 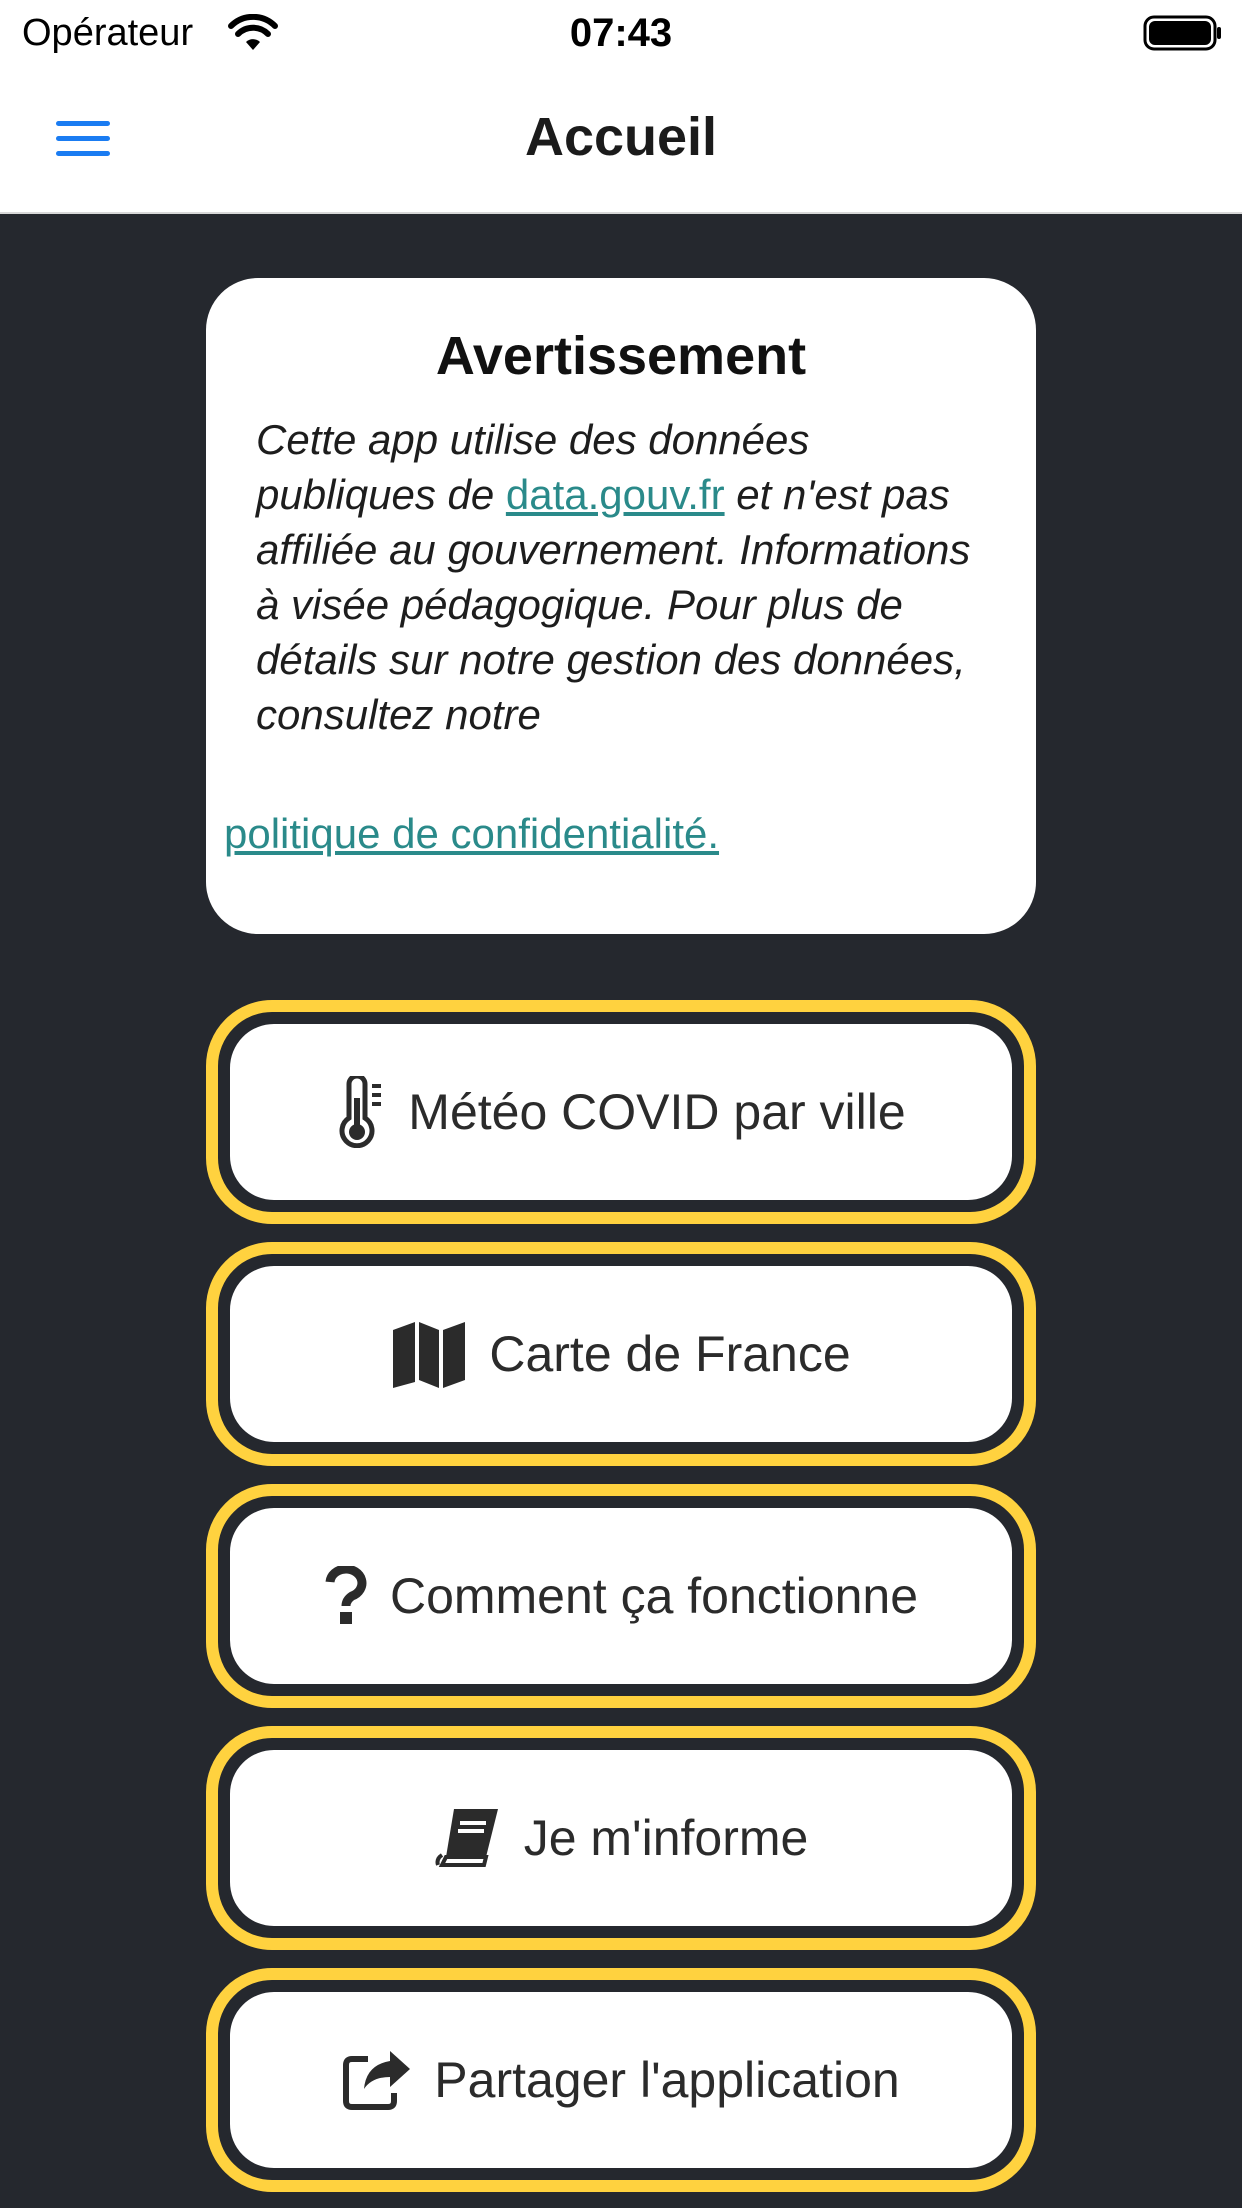 I want to click on question-icon, so click(x=346, y=1596).